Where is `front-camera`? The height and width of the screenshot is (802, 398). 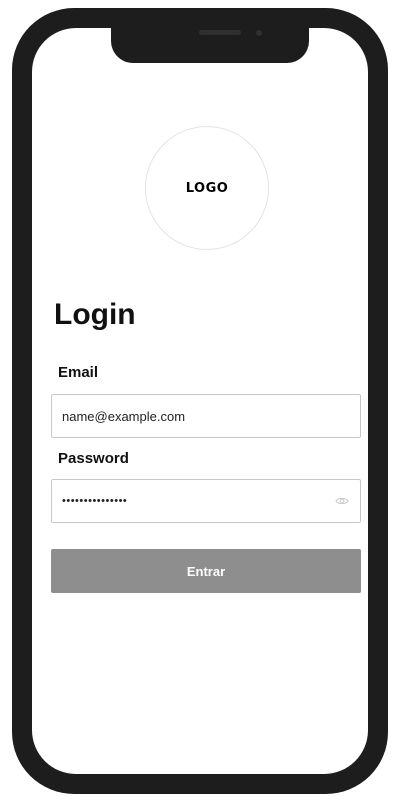 front-camera is located at coordinates (259, 33).